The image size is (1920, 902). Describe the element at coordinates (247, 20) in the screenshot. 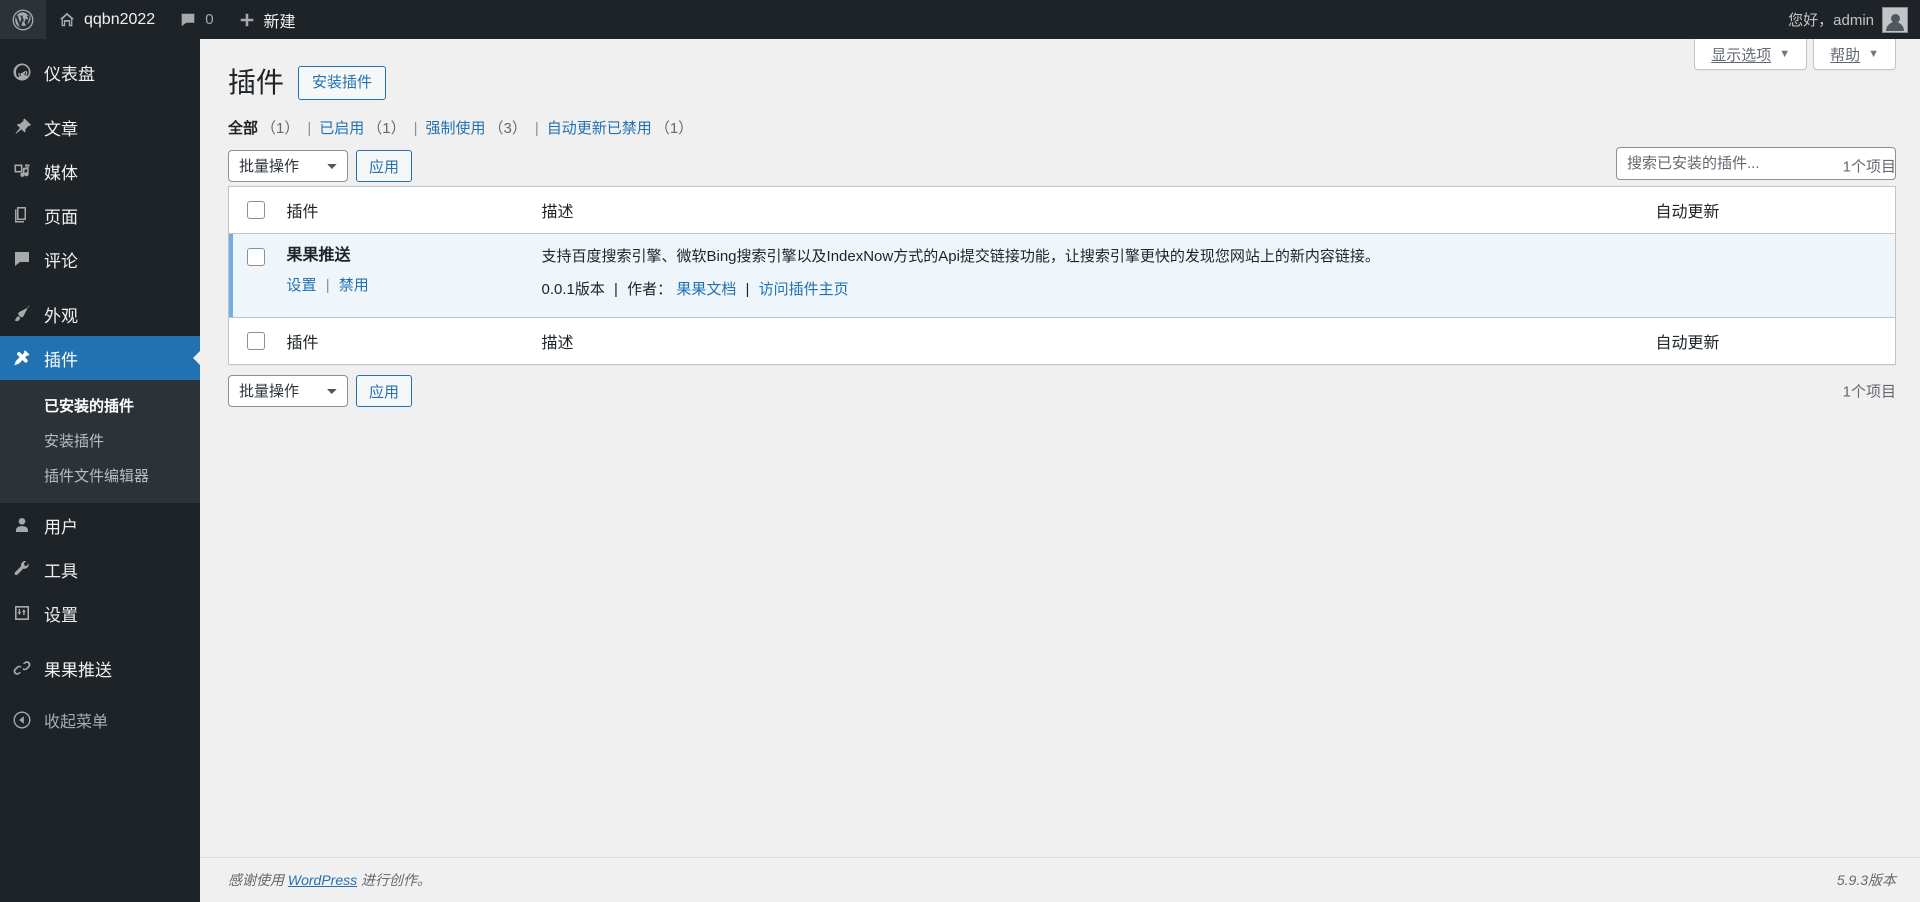

I see `plus-icon` at that location.